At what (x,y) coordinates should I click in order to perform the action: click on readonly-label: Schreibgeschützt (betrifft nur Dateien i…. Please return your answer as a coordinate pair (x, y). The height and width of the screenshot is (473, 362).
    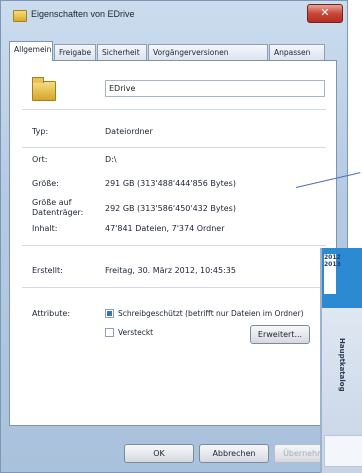
    Looking at the image, I should click on (211, 314).